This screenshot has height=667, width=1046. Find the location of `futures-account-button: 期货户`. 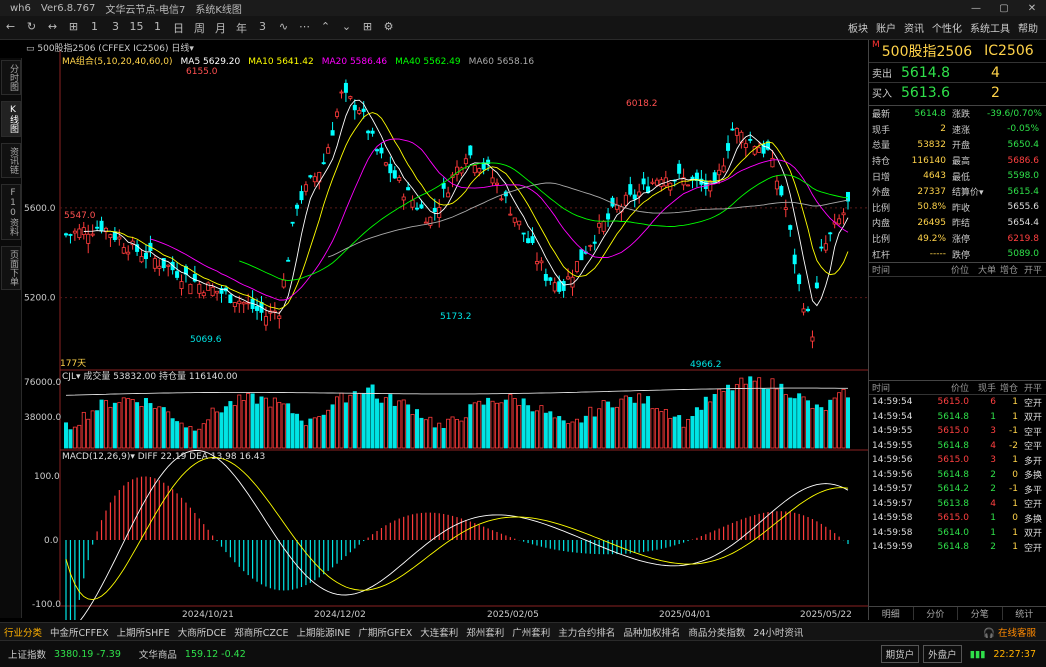

futures-account-button: 期货户 is located at coordinates (900, 654).